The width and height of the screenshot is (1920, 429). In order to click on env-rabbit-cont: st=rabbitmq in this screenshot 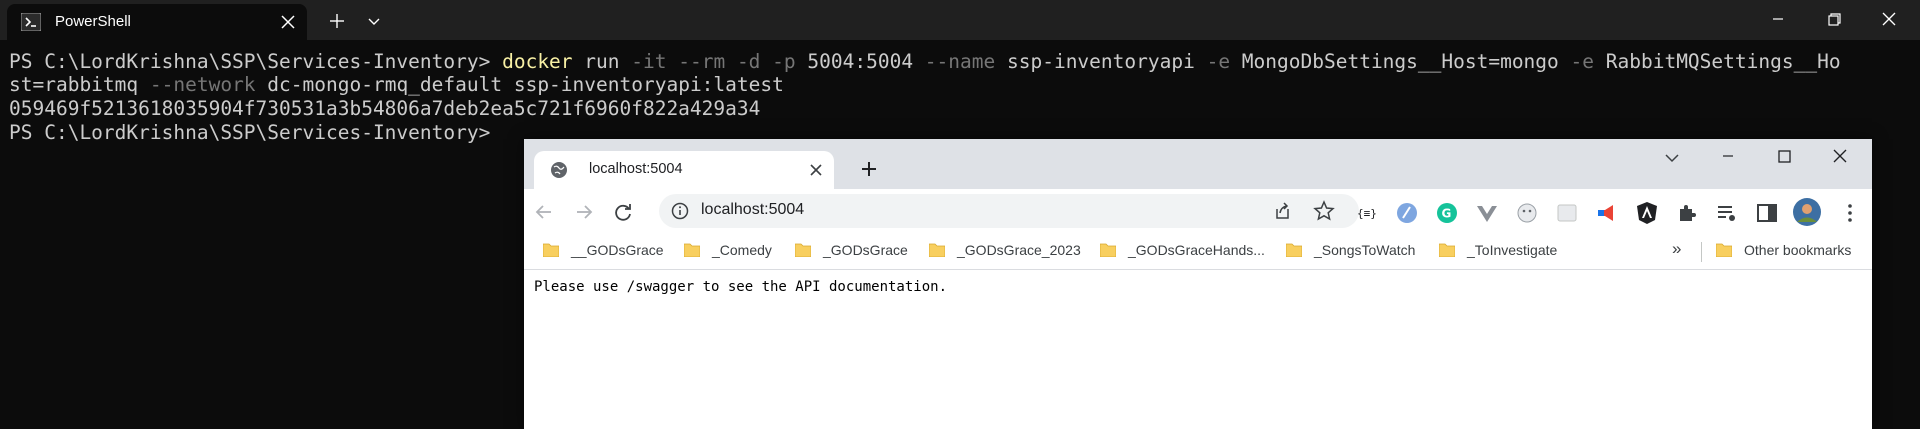, I will do `click(79, 84)`.